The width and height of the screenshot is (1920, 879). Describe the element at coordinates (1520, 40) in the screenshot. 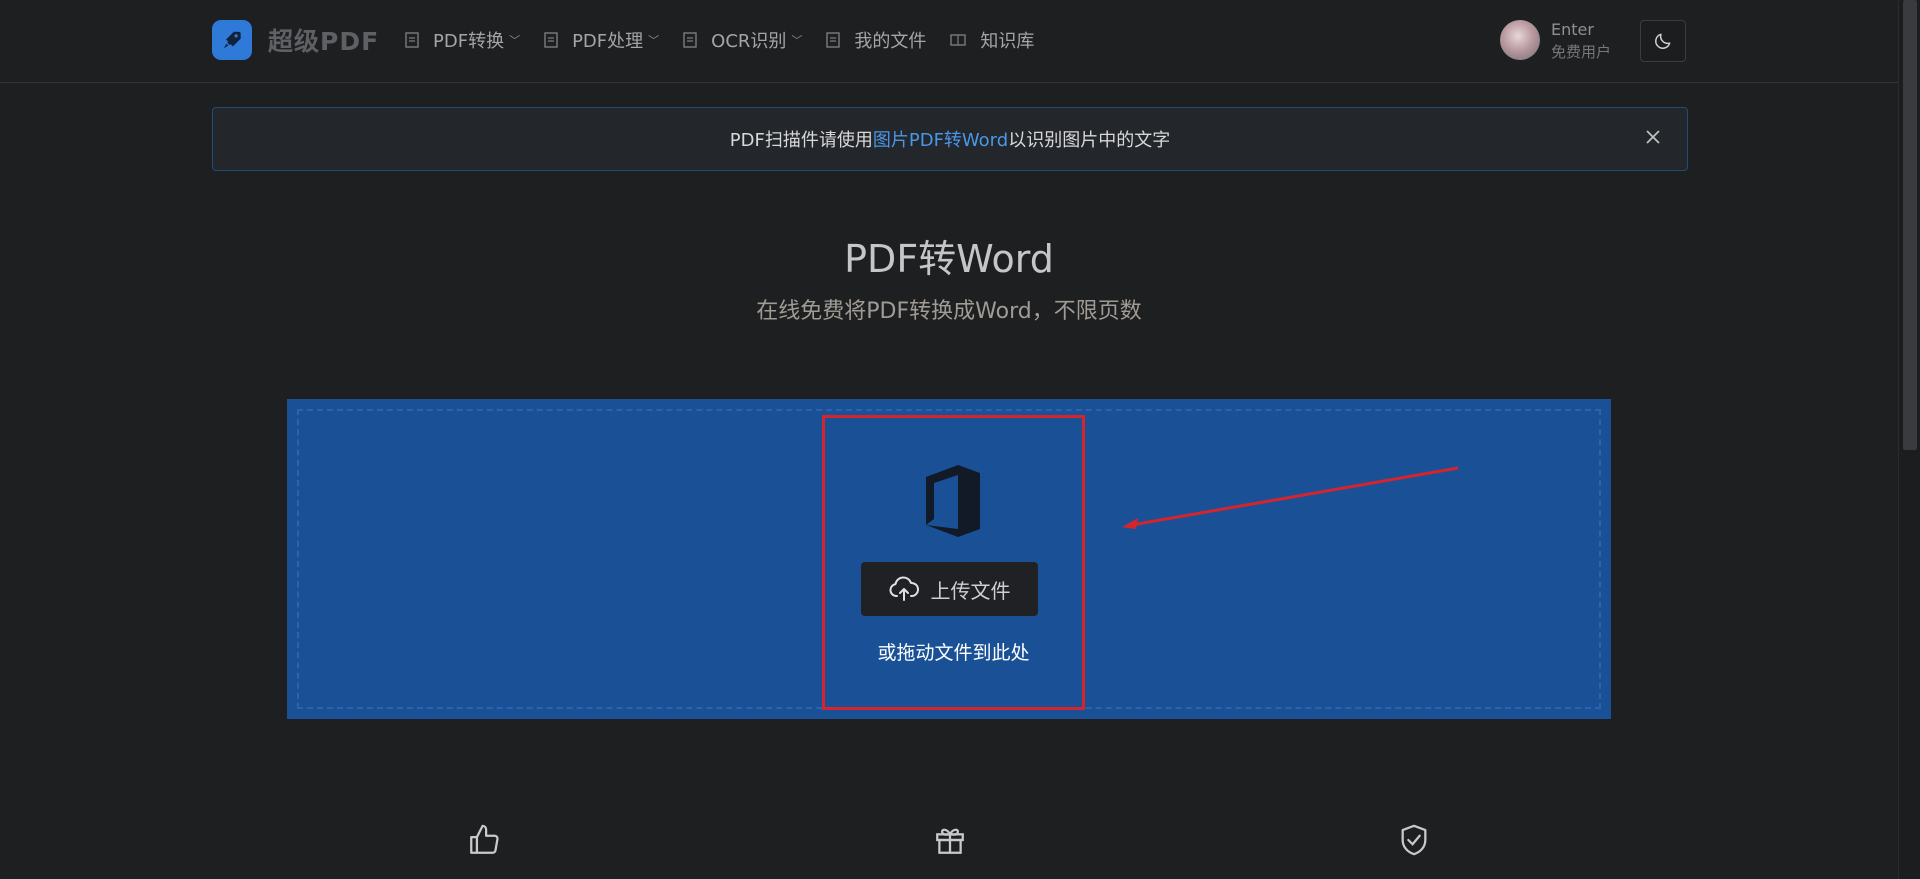

I see `avatar` at that location.